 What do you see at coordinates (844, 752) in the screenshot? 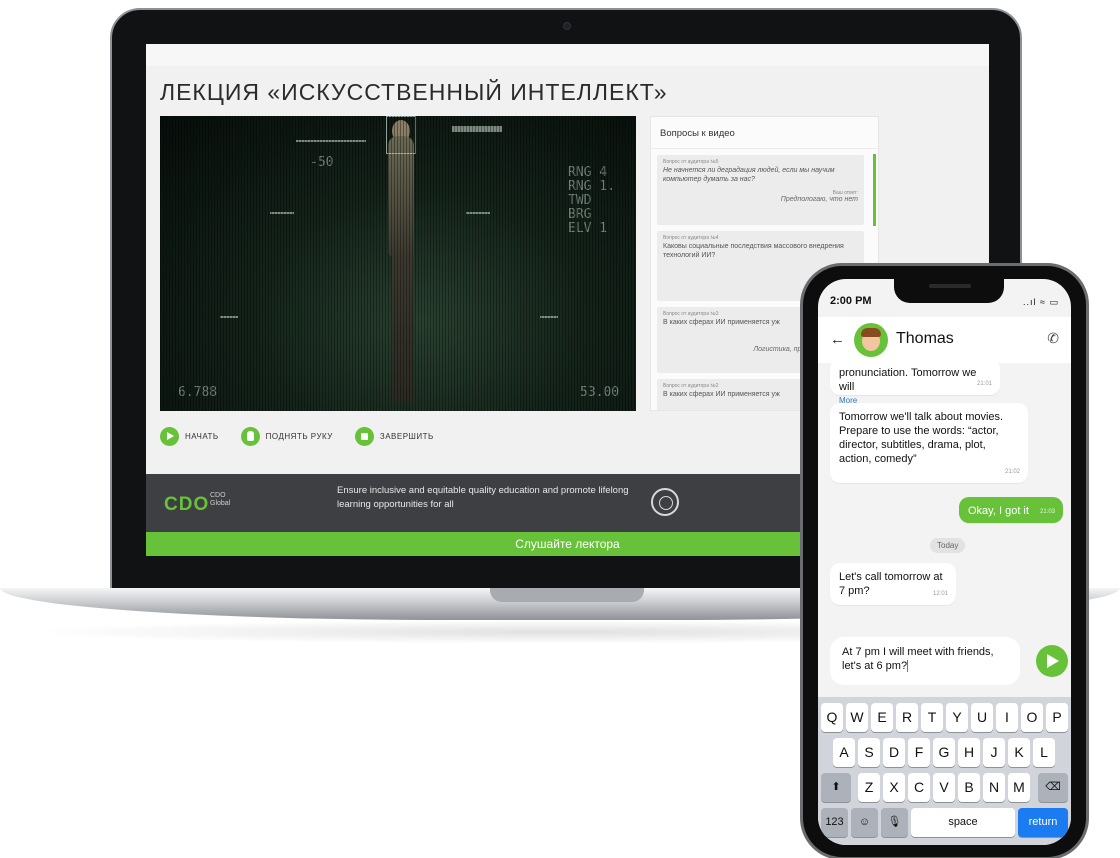
I see `key-a: A` at bounding box center [844, 752].